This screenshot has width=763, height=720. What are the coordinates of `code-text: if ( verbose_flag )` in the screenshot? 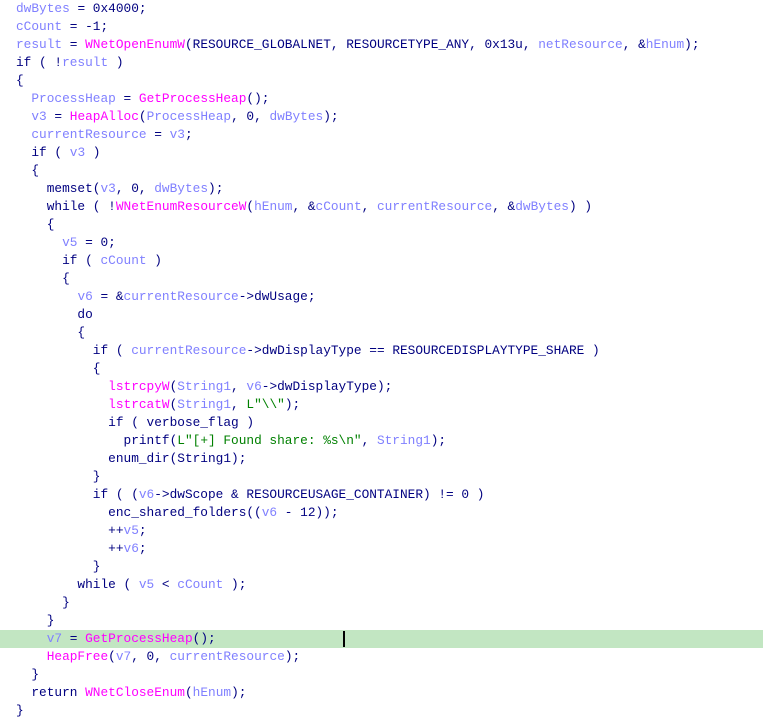 It's located at (135, 422).